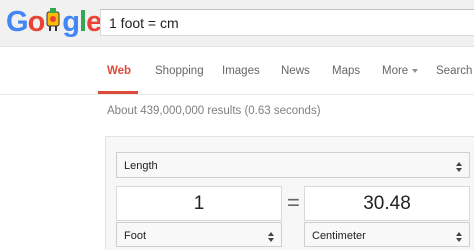  Describe the element at coordinates (135, 236) in the screenshot. I see `from-unit-value: Foot` at that location.